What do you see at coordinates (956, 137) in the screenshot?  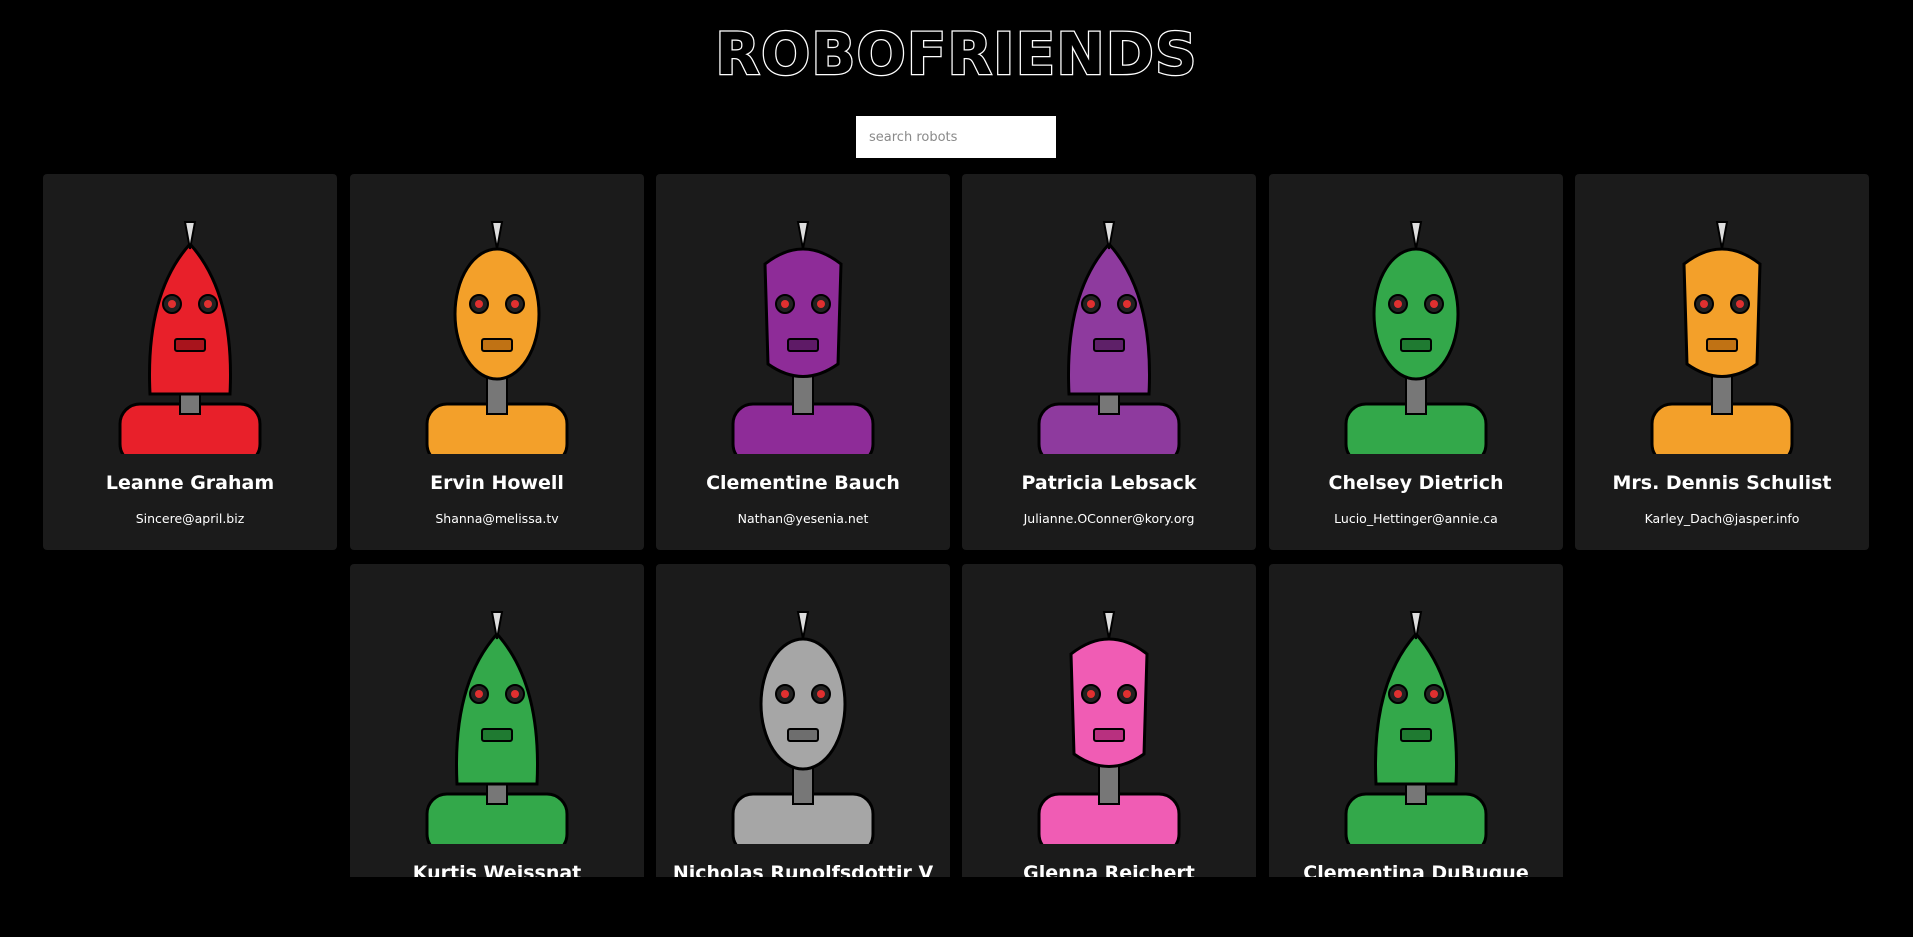 I see `search-input` at bounding box center [956, 137].